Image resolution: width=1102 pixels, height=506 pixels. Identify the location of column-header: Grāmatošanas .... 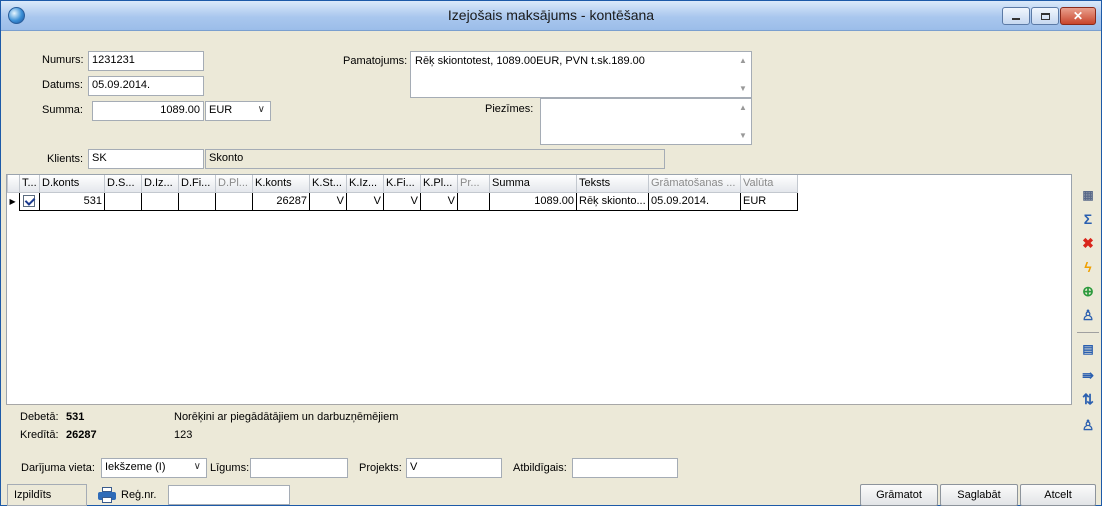
(694, 184).